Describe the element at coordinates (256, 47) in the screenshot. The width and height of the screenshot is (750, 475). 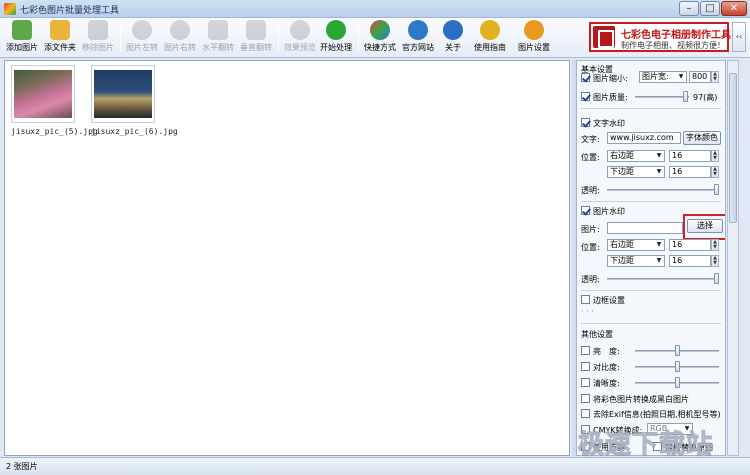
I see `flip-vertical-label: 垂直翻转` at that location.